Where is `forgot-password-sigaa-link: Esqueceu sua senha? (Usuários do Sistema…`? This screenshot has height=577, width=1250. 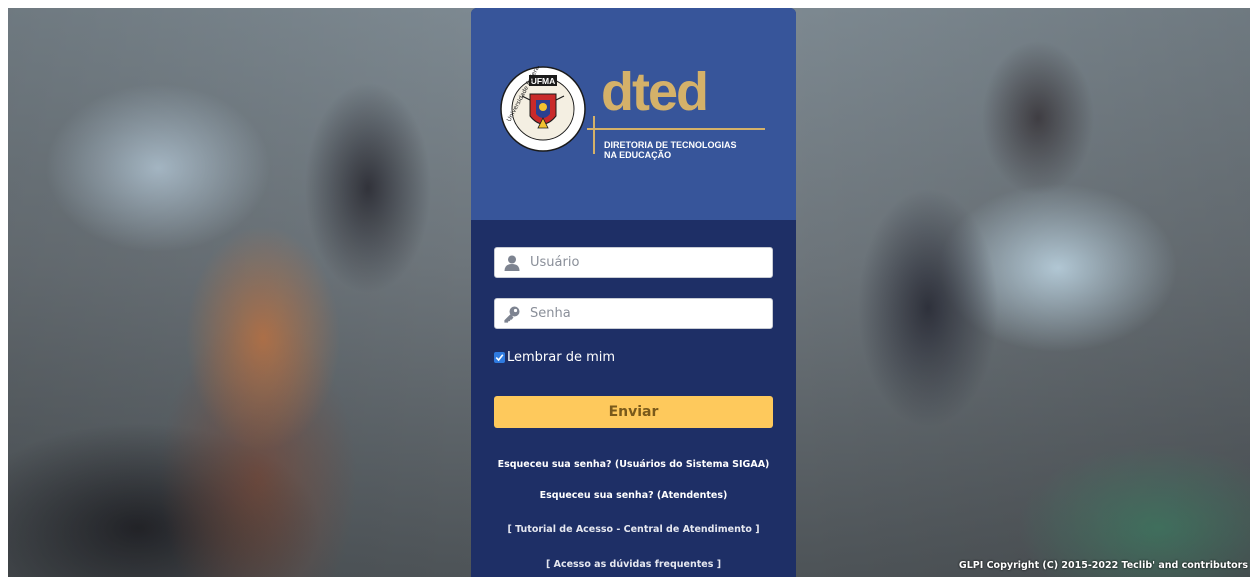 forgot-password-sigaa-link: Esqueceu sua senha? (Usuários do Sistema… is located at coordinates (633, 464).